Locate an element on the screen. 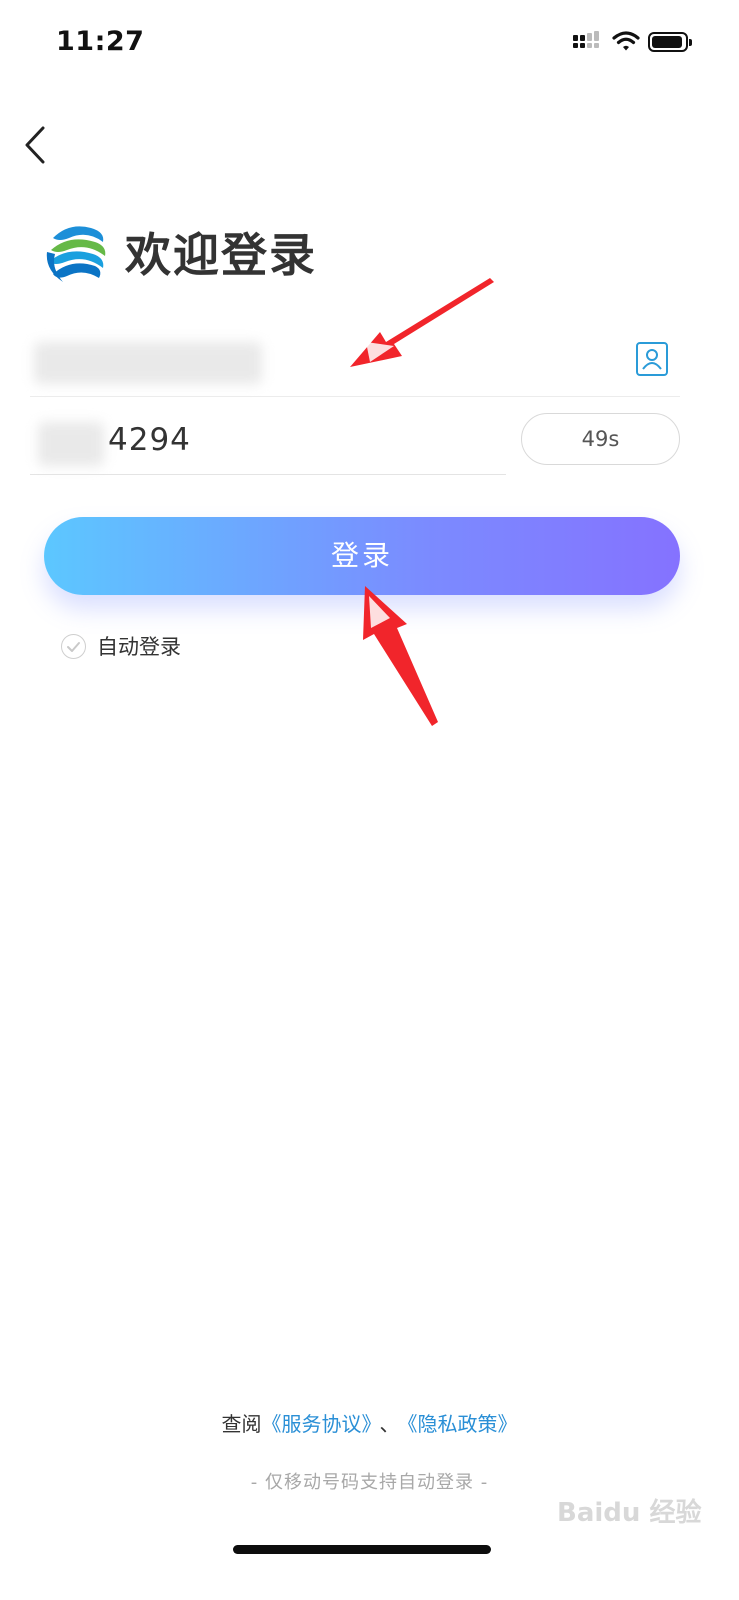 The width and height of the screenshot is (739, 1600). status-bar: 11:27 is located at coordinates (369, 45).